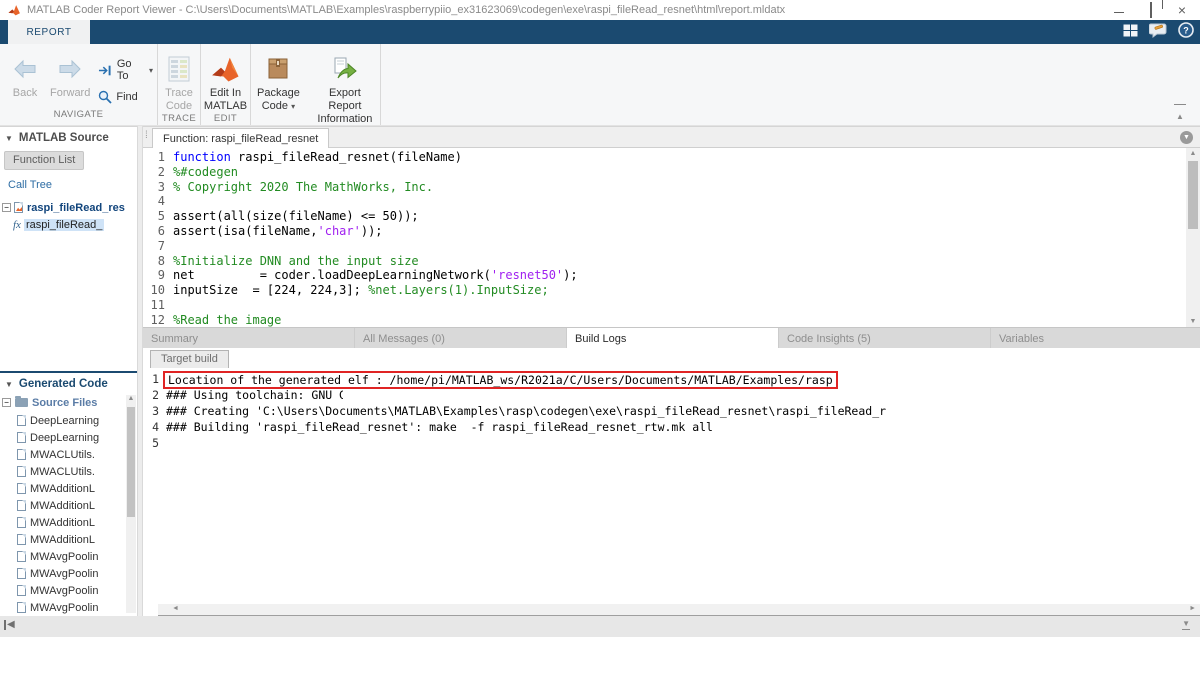  Describe the element at coordinates (161, 245) in the screenshot. I see `code-line: 7` at that location.